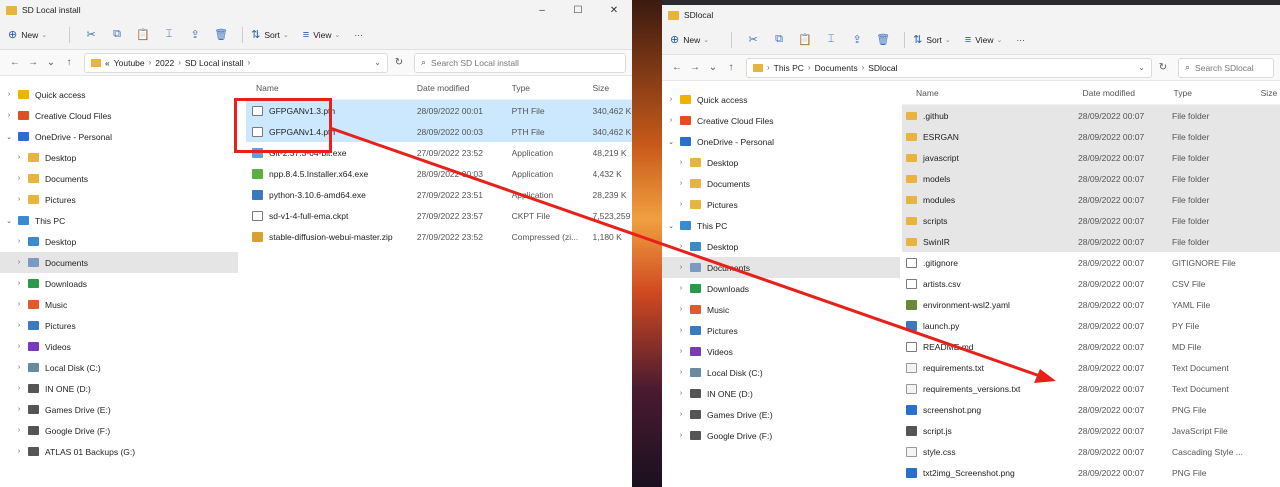 The height and width of the screenshot is (487, 1280). What do you see at coordinates (119, 367) in the screenshot?
I see `nav-item: › Local Disk (C:)` at bounding box center [119, 367].